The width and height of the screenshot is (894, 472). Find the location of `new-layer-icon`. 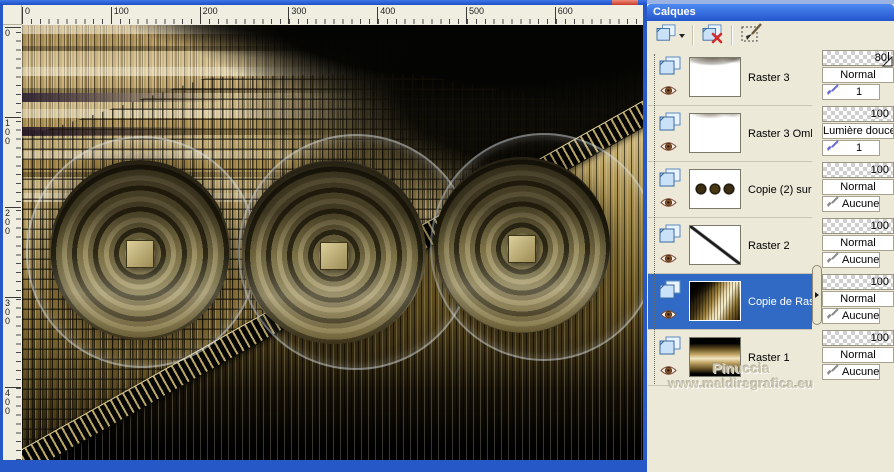

new-layer-icon is located at coordinates (666, 35).